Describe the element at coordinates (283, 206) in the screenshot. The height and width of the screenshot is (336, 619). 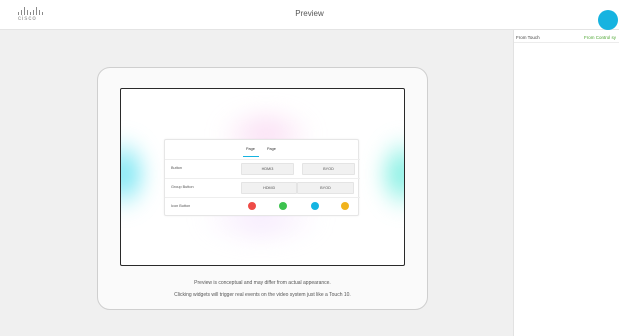
I see `green-circle-icon-button` at that location.